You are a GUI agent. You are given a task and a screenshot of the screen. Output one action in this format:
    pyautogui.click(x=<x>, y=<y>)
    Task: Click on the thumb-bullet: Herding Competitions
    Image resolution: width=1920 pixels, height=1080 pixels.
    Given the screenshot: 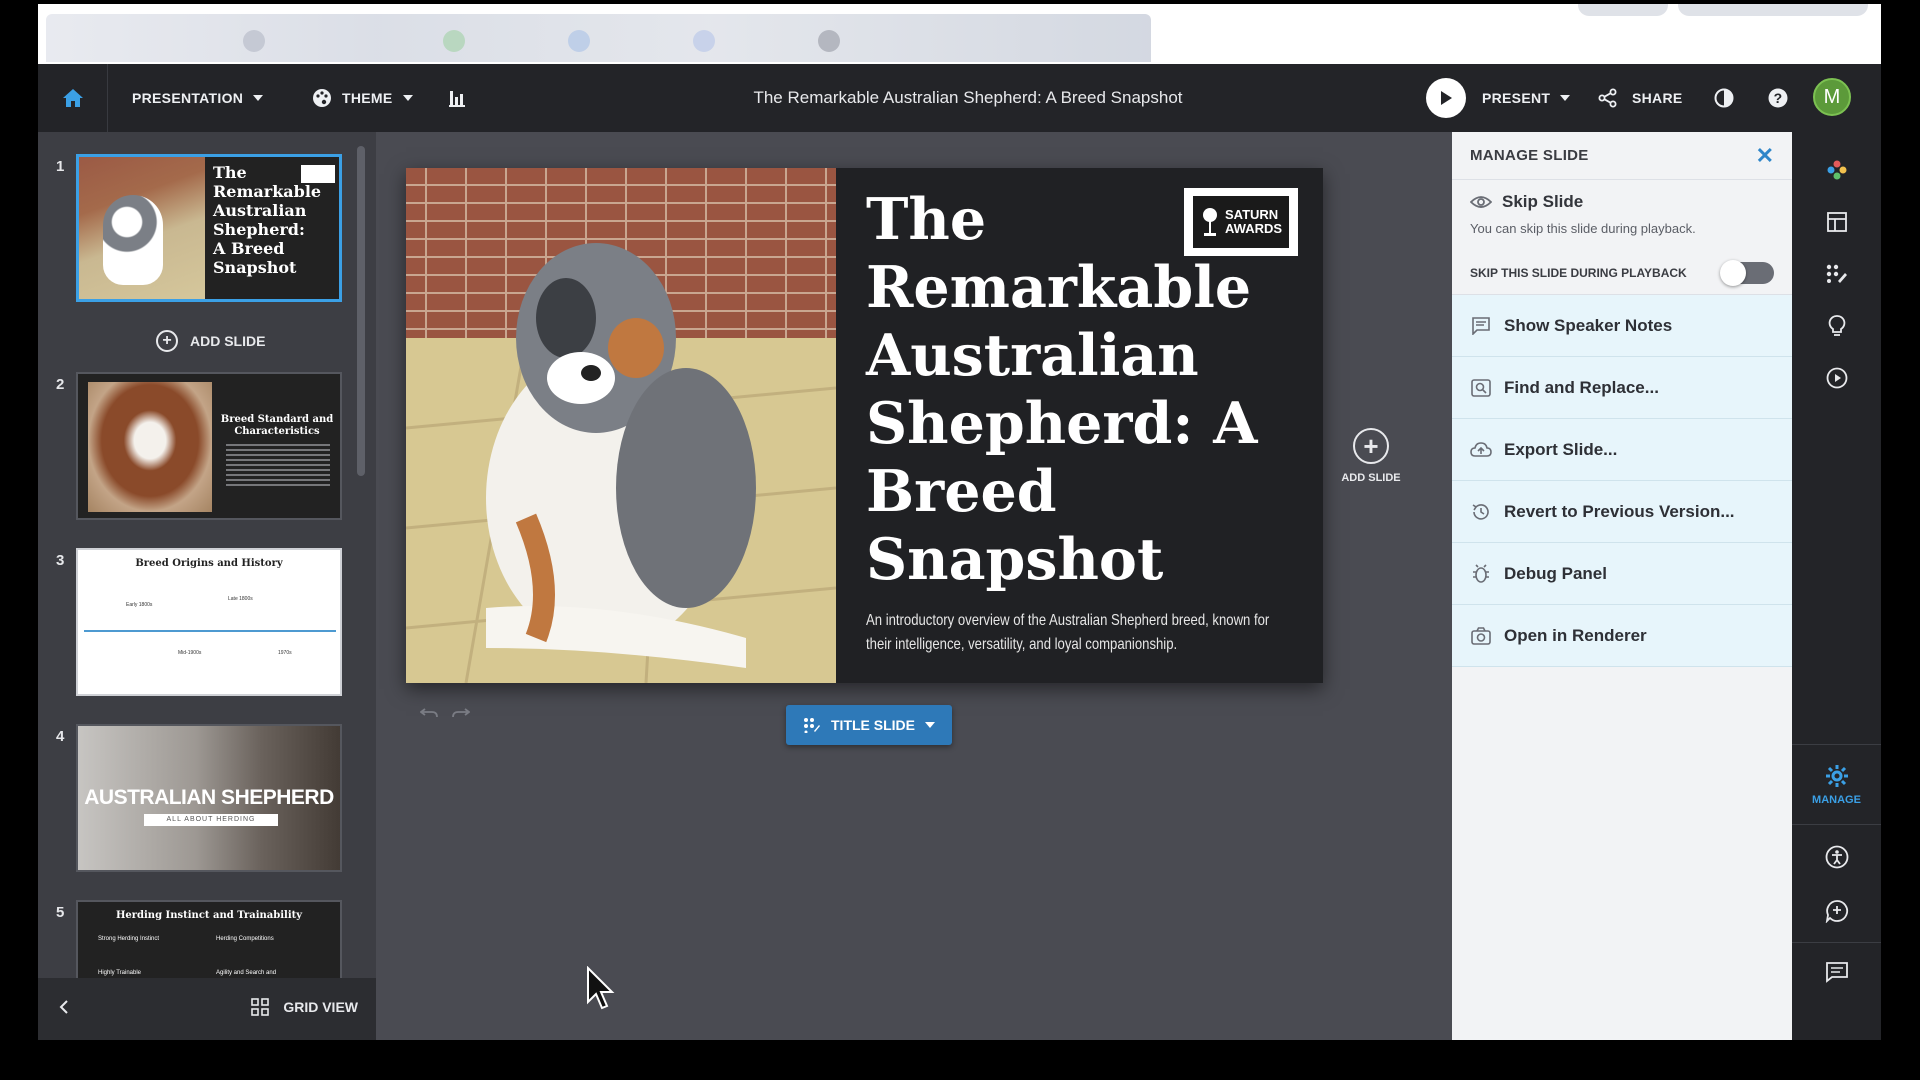 What is the action you would take?
    pyautogui.click(x=245, y=939)
    